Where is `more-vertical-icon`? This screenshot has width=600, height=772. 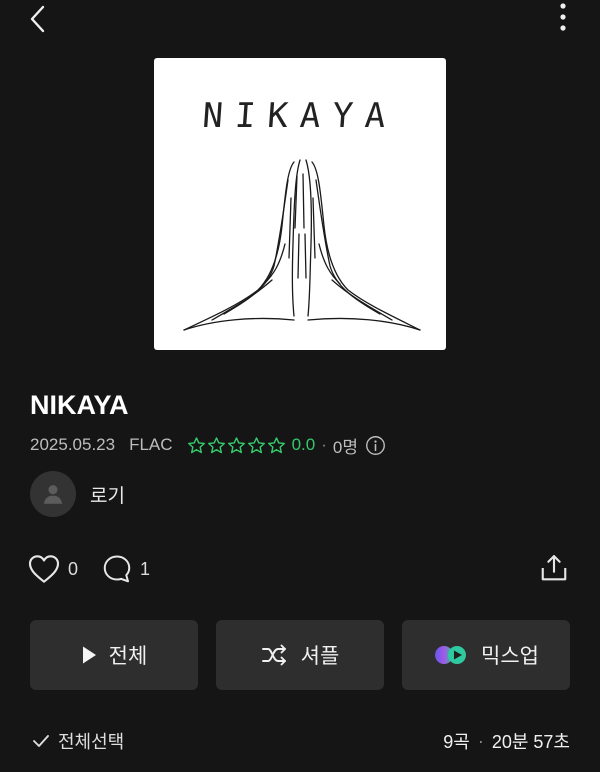 more-vertical-icon is located at coordinates (563, 17).